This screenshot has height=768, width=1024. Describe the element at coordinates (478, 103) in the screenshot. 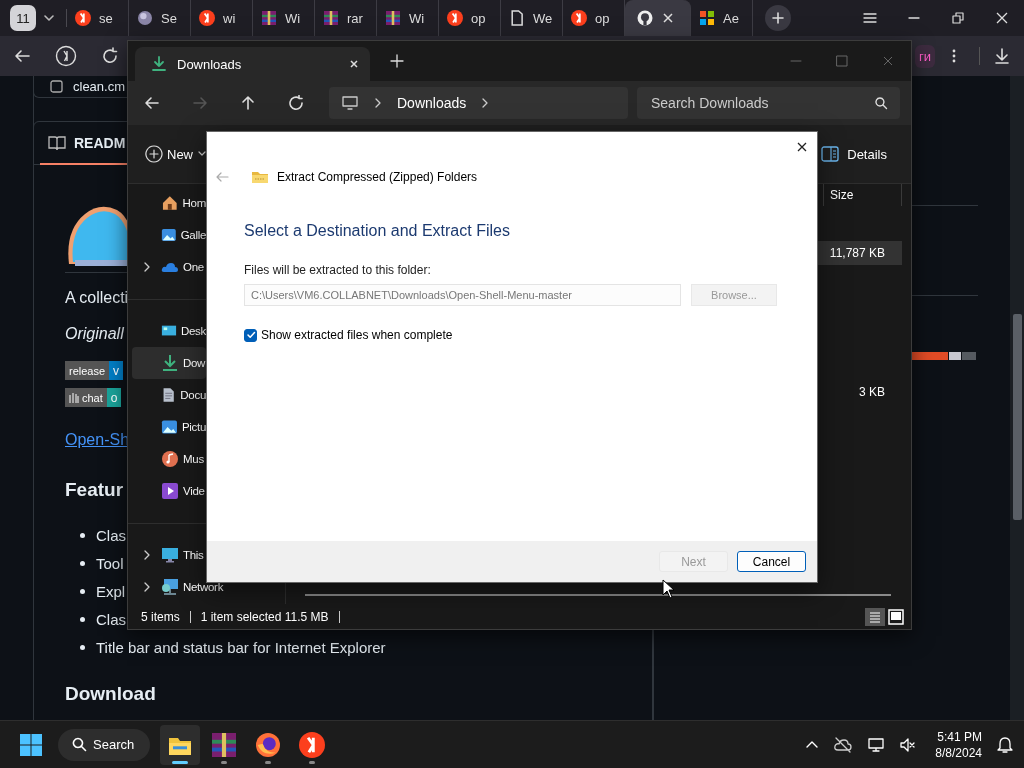

I see `address-bar: Downloads` at that location.